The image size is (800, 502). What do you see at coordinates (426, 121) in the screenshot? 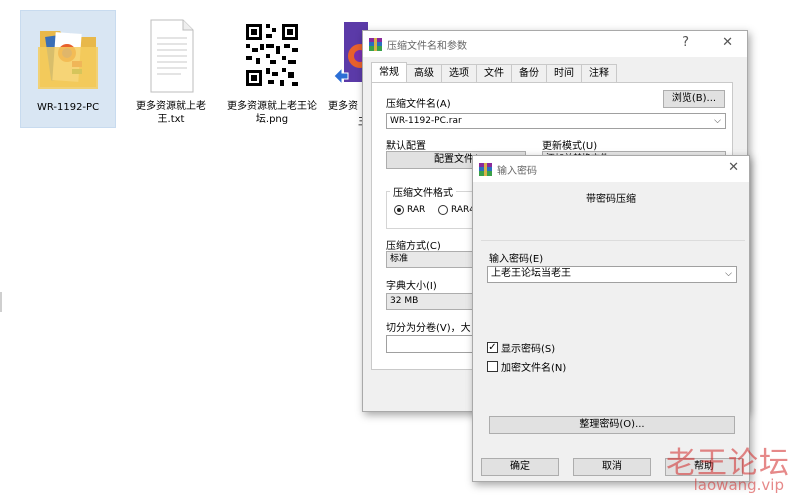
I see `archive-name-value: WR-1192-PC.rar` at bounding box center [426, 121].